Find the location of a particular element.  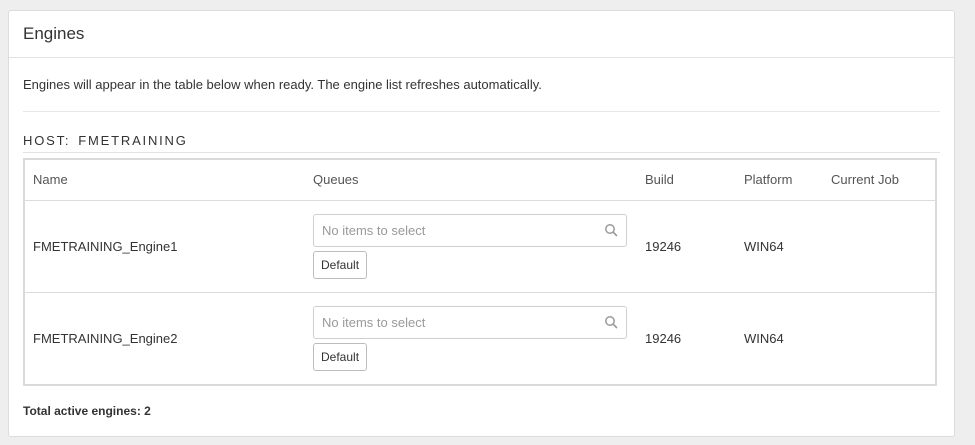

panel-header: Engines is located at coordinates (481, 34).